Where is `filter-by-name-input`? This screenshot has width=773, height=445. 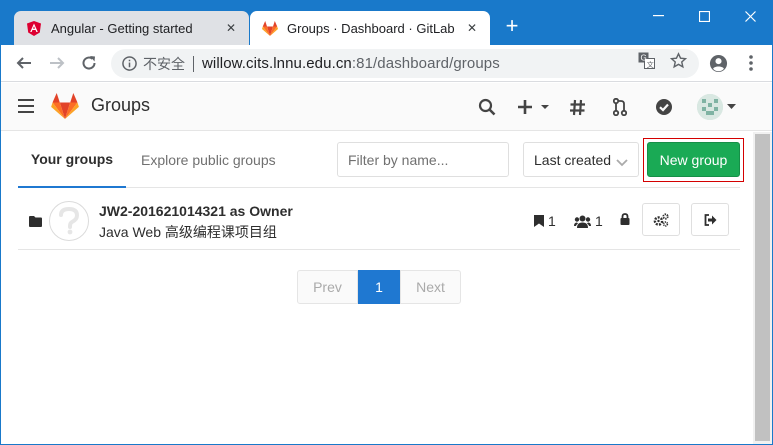
filter-by-name-input is located at coordinates (423, 159).